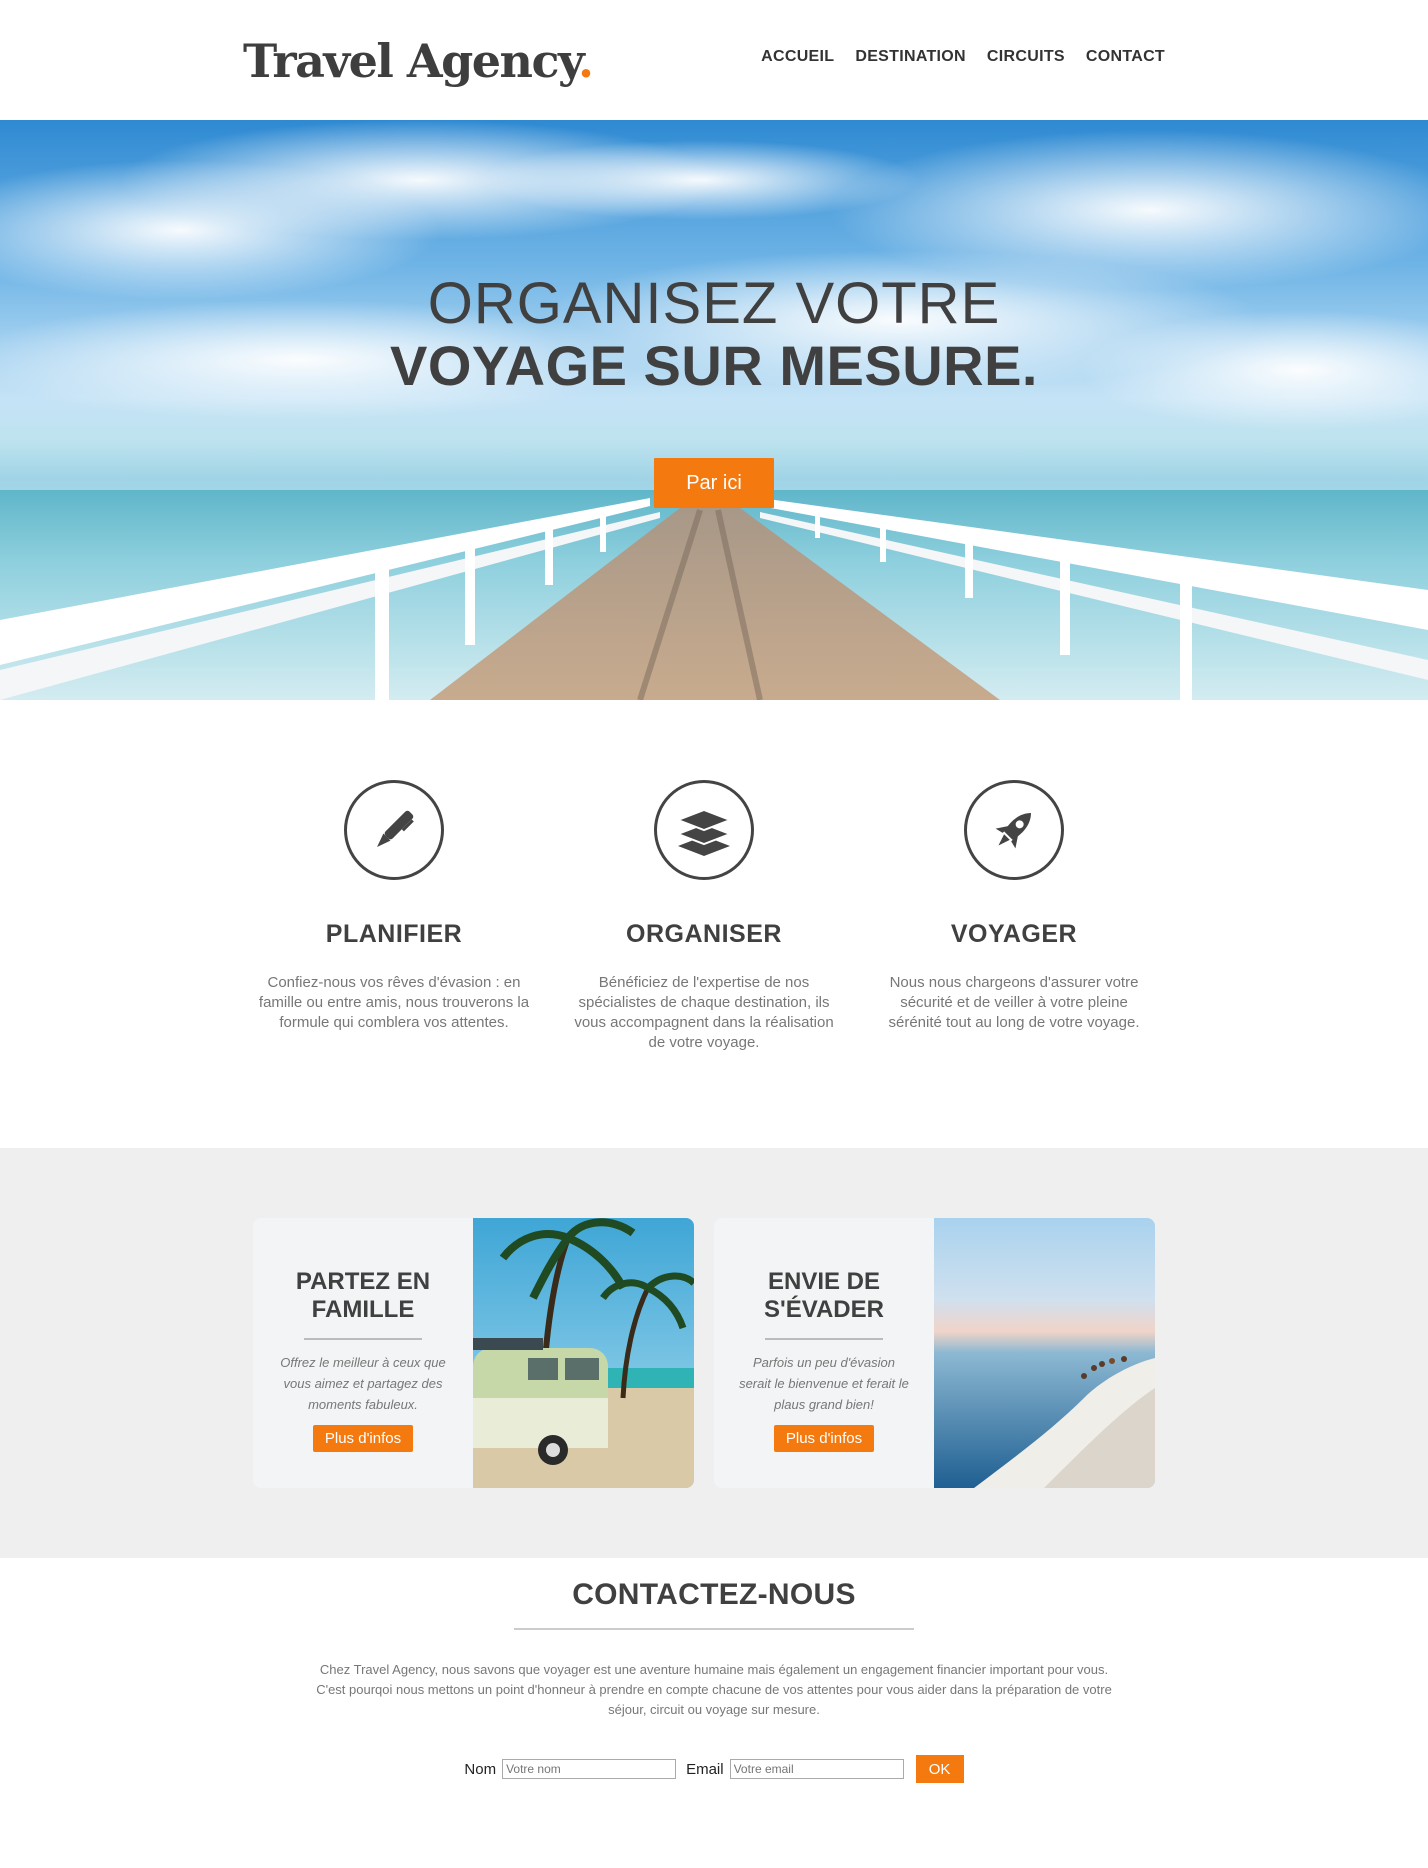 This screenshot has height=1868, width=1428. I want to click on hero-title-line2: VOYAGE SUR MESURE., so click(714, 365).